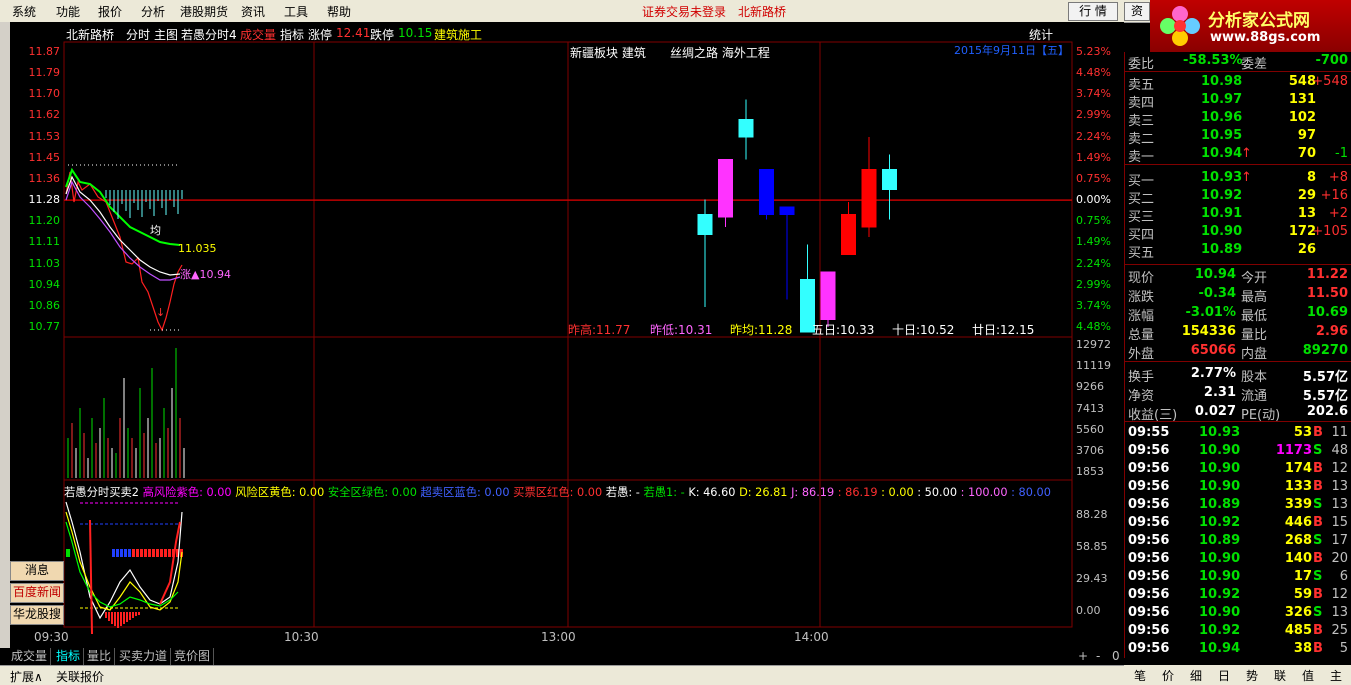 This screenshot has height=685, width=1351. Describe the element at coordinates (684, 11) in the screenshot. I see `login-status: 证券交易未登录` at that location.